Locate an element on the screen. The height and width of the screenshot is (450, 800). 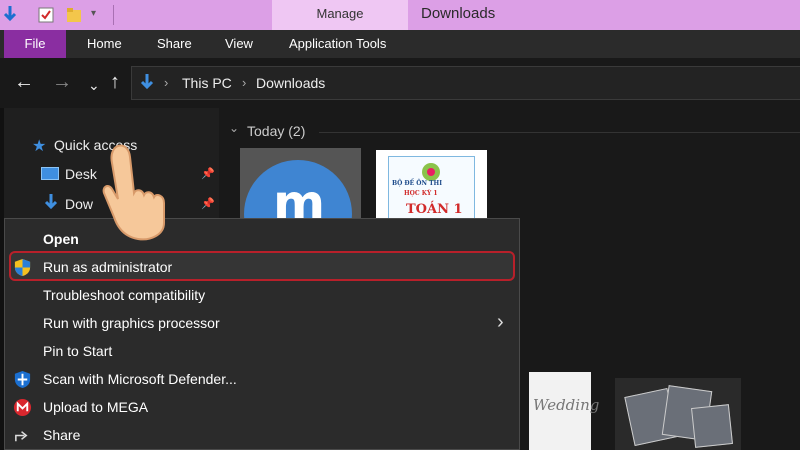
separator is located at coordinates (113, 15).